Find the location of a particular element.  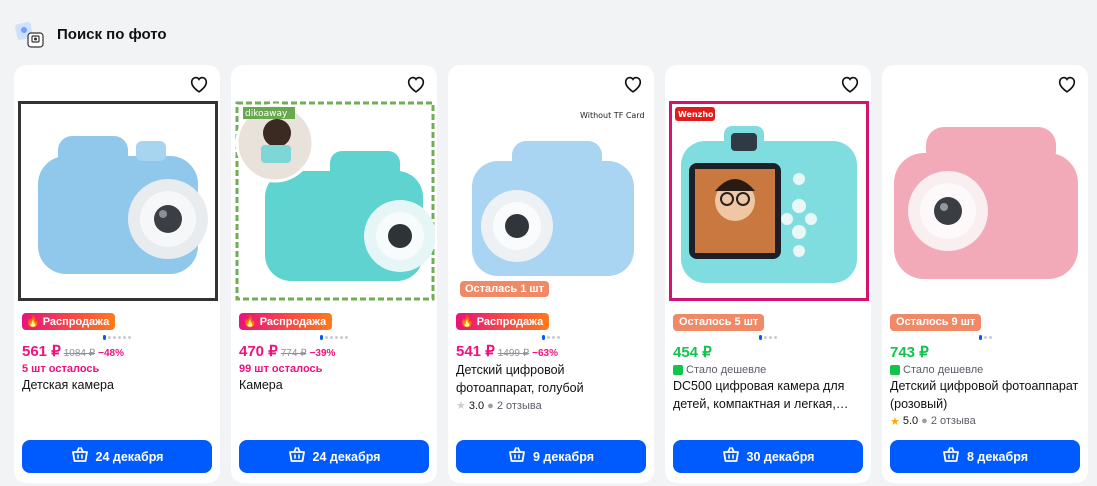

delivery-button: 8 декабря is located at coordinates (985, 456).